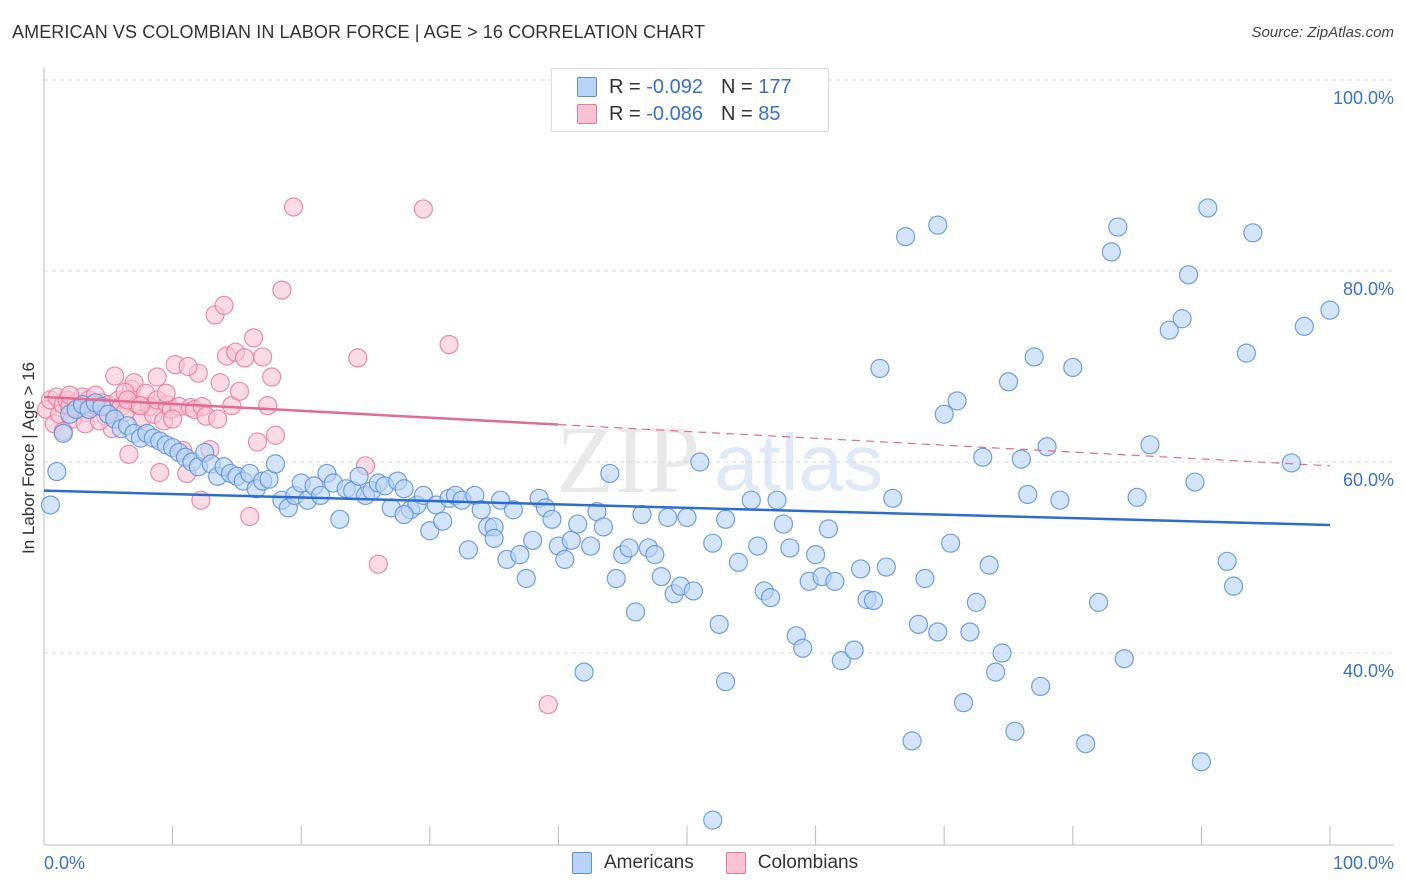 This screenshot has width=1406, height=892. I want to click on watermark: ZIP atlas, so click(719, 459).